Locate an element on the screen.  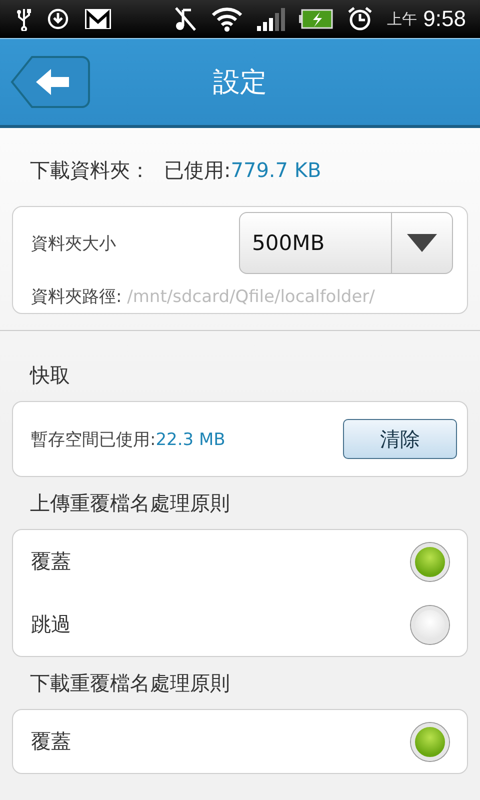
screen-title: 設定 is located at coordinates (240, 83).